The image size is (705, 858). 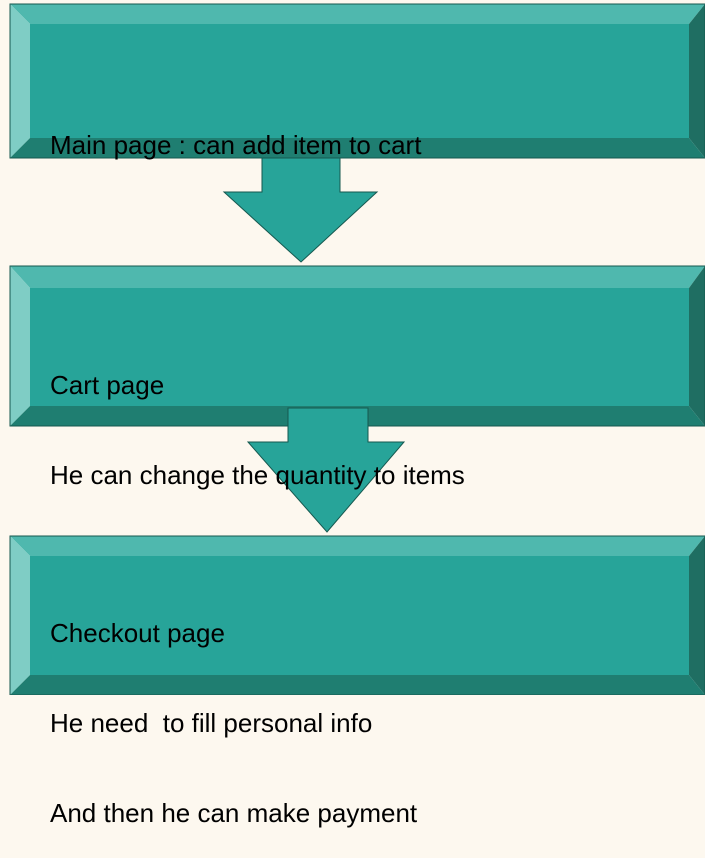 I want to click on step-text-line: Checkout page, so click(x=137, y=633).